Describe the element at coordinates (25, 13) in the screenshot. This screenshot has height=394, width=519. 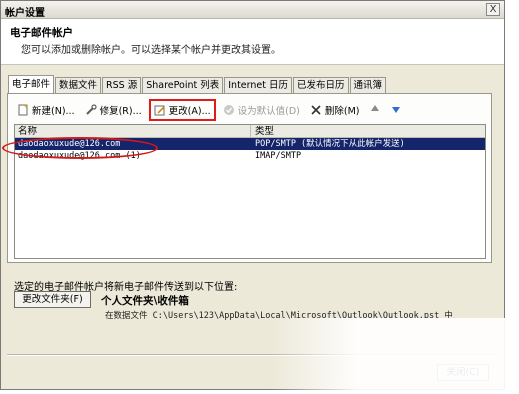
I see `window-title: 帐户设置` at that location.